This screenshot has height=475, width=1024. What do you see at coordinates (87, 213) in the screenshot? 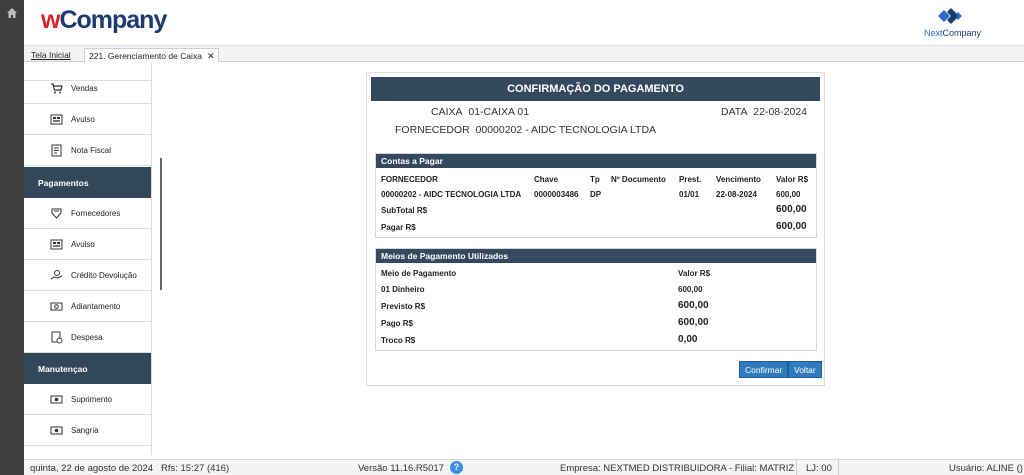
I see `sidebar-item-fornecedores: Fornecedores` at bounding box center [87, 213].